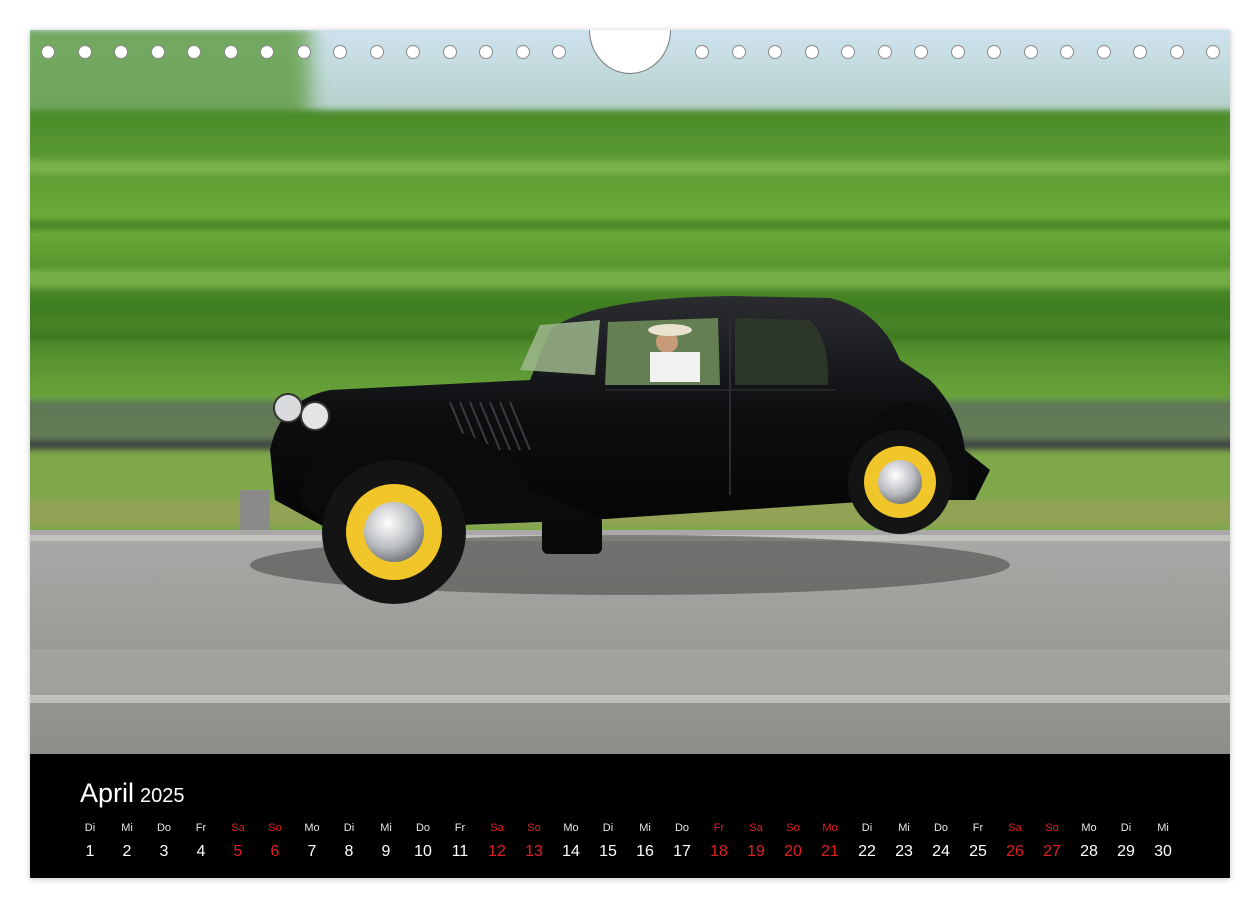  Describe the element at coordinates (682, 841) in the screenshot. I see `calendar-day: Do 17` at that location.